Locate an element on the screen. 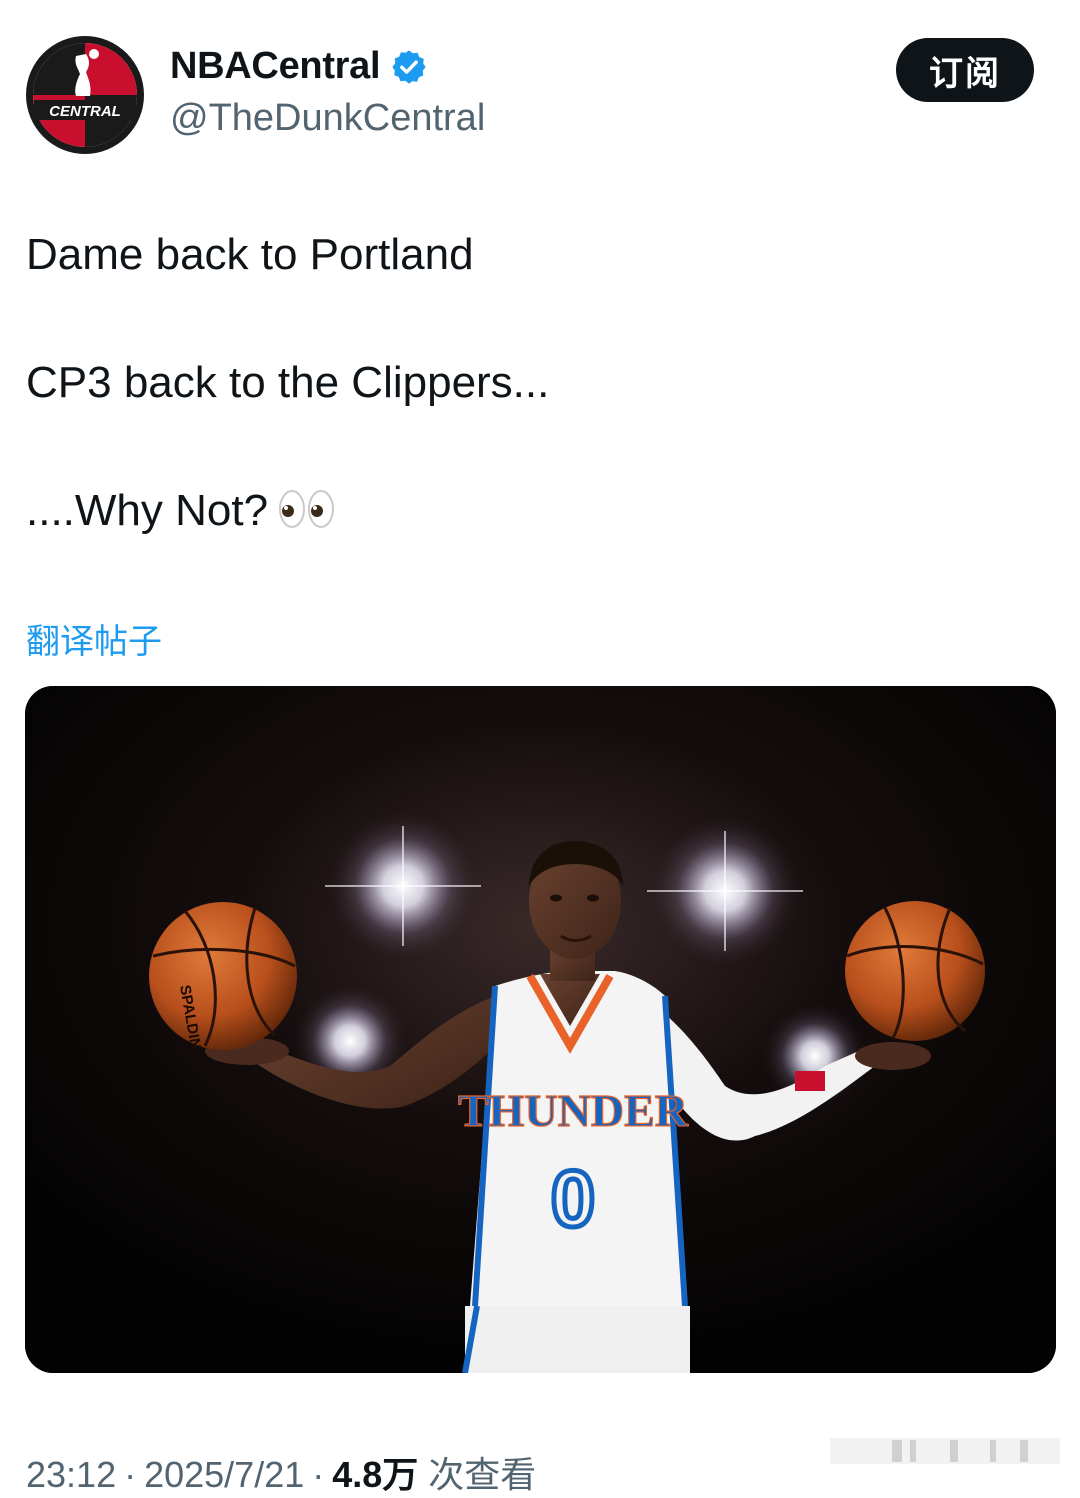 The height and width of the screenshot is (1498, 1080). basketball-right is located at coordinates (915, 971).